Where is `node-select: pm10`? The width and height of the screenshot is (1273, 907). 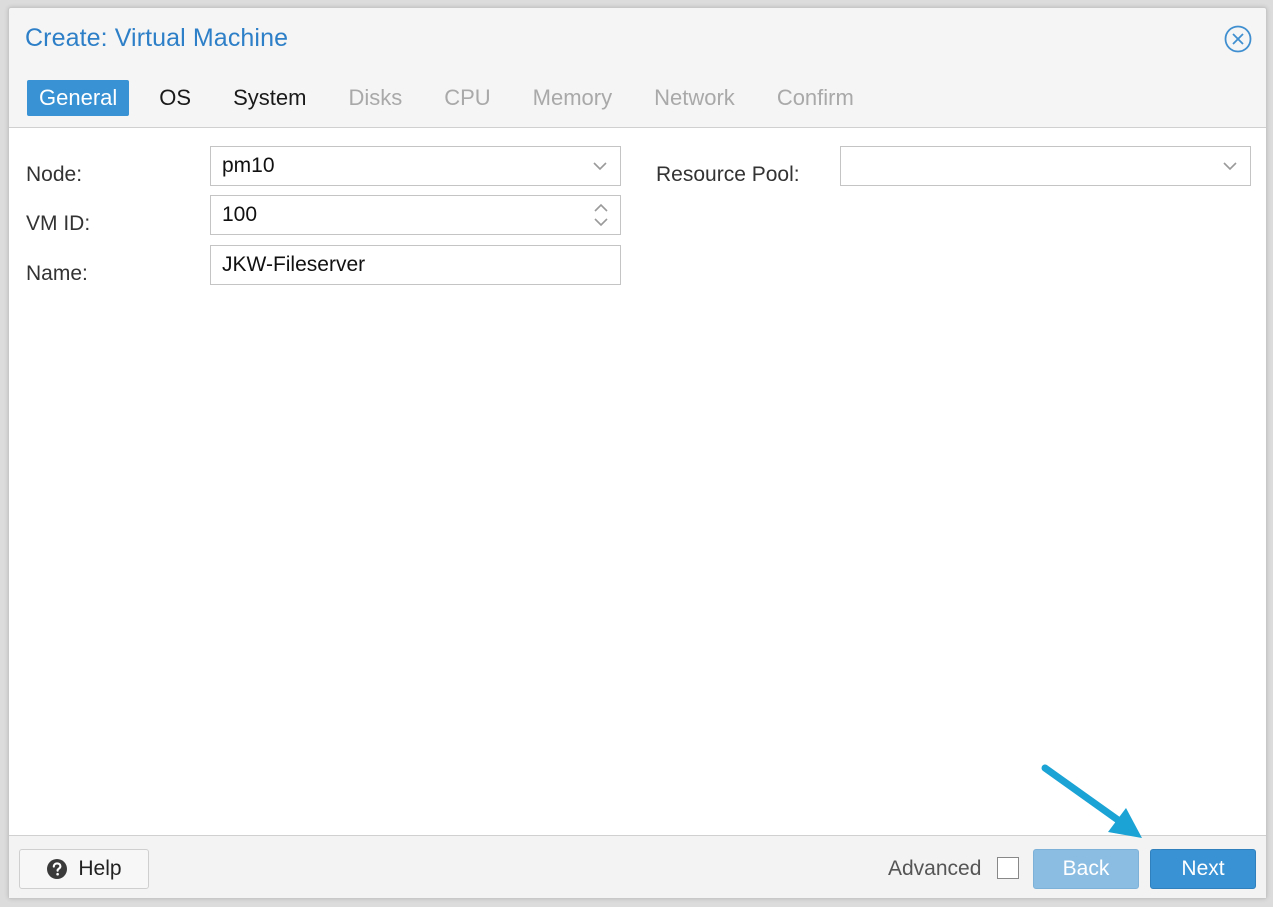 node-select: pm10 is located at coordinates (415, 166).